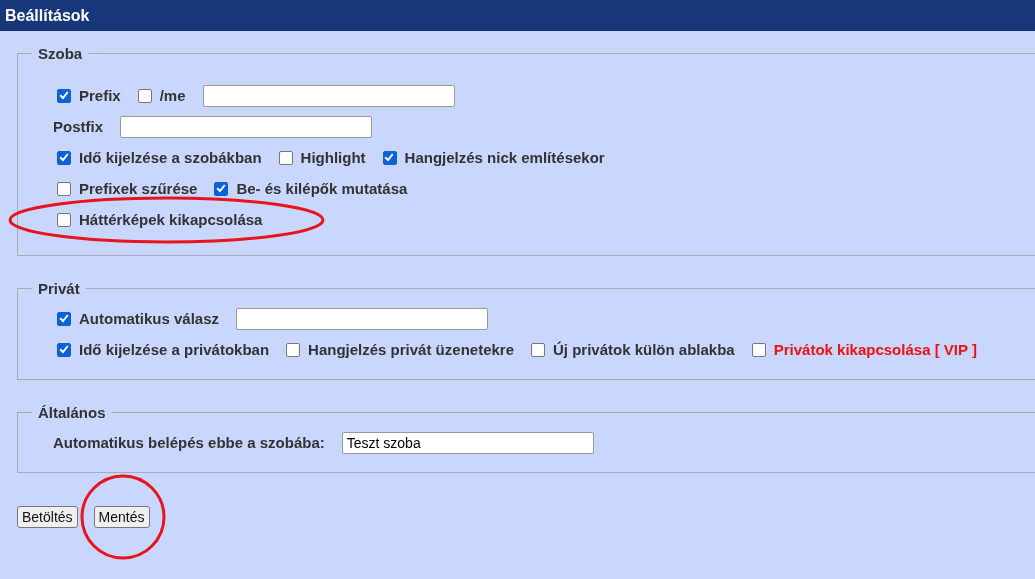  I want to click on action-button: Betöltés, so click(47, 517).